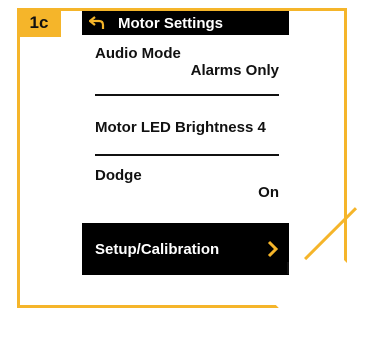  Describe the element at coordinates (268, 192) in the screenshot. I see `setting-value: On` at that location.